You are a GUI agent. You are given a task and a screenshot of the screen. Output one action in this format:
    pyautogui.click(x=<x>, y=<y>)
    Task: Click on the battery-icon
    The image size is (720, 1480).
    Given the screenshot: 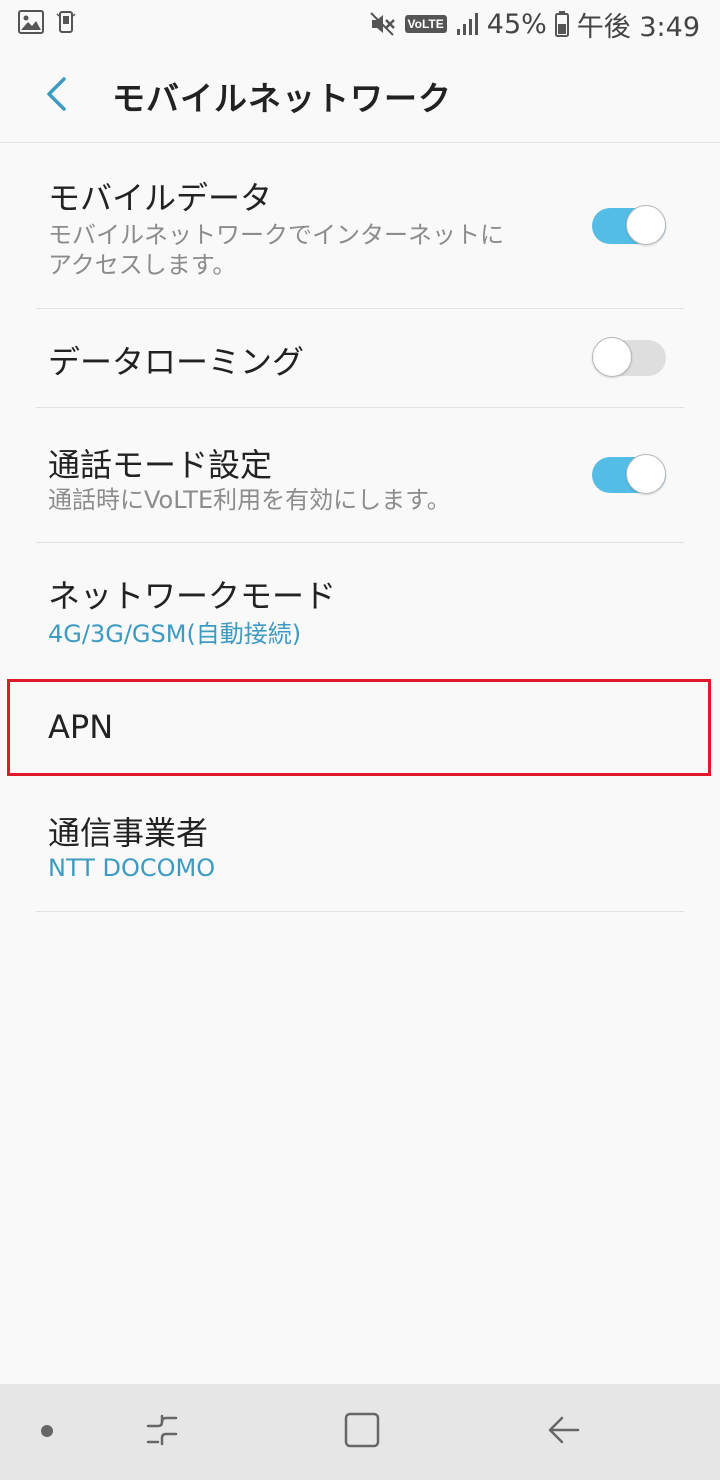 What is the action you would take?
    pyautogui.click(x=561, y=24)
    